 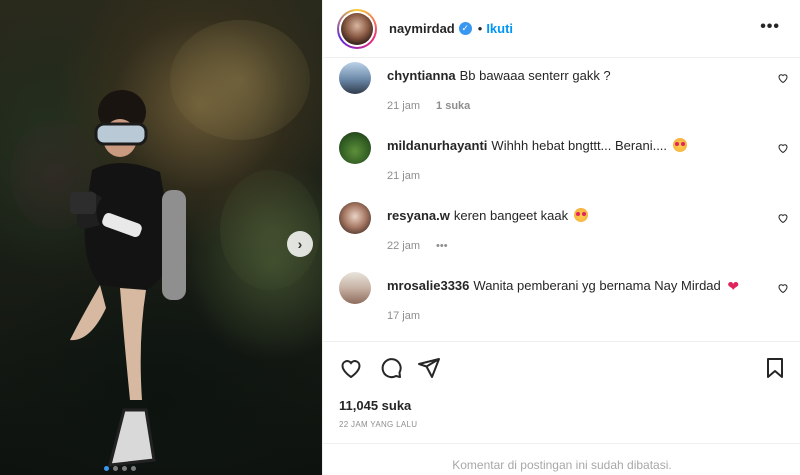 What do you see at coordinates (128, 278) in the screenshot?
I see `diver-figure` at bounding box center [128, 278].